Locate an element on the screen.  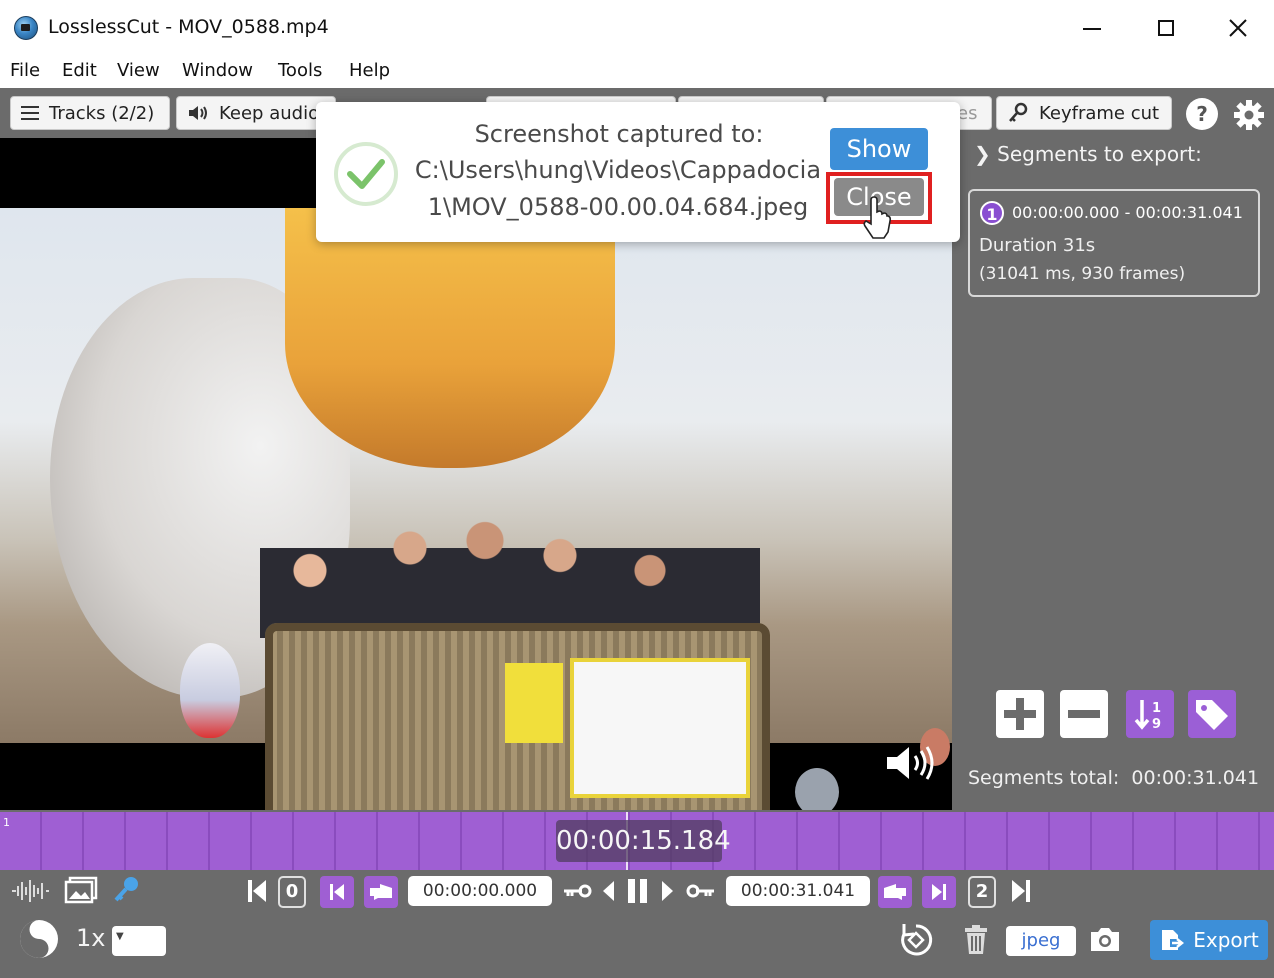
camera-icon is located at coordinates (1105, 939).